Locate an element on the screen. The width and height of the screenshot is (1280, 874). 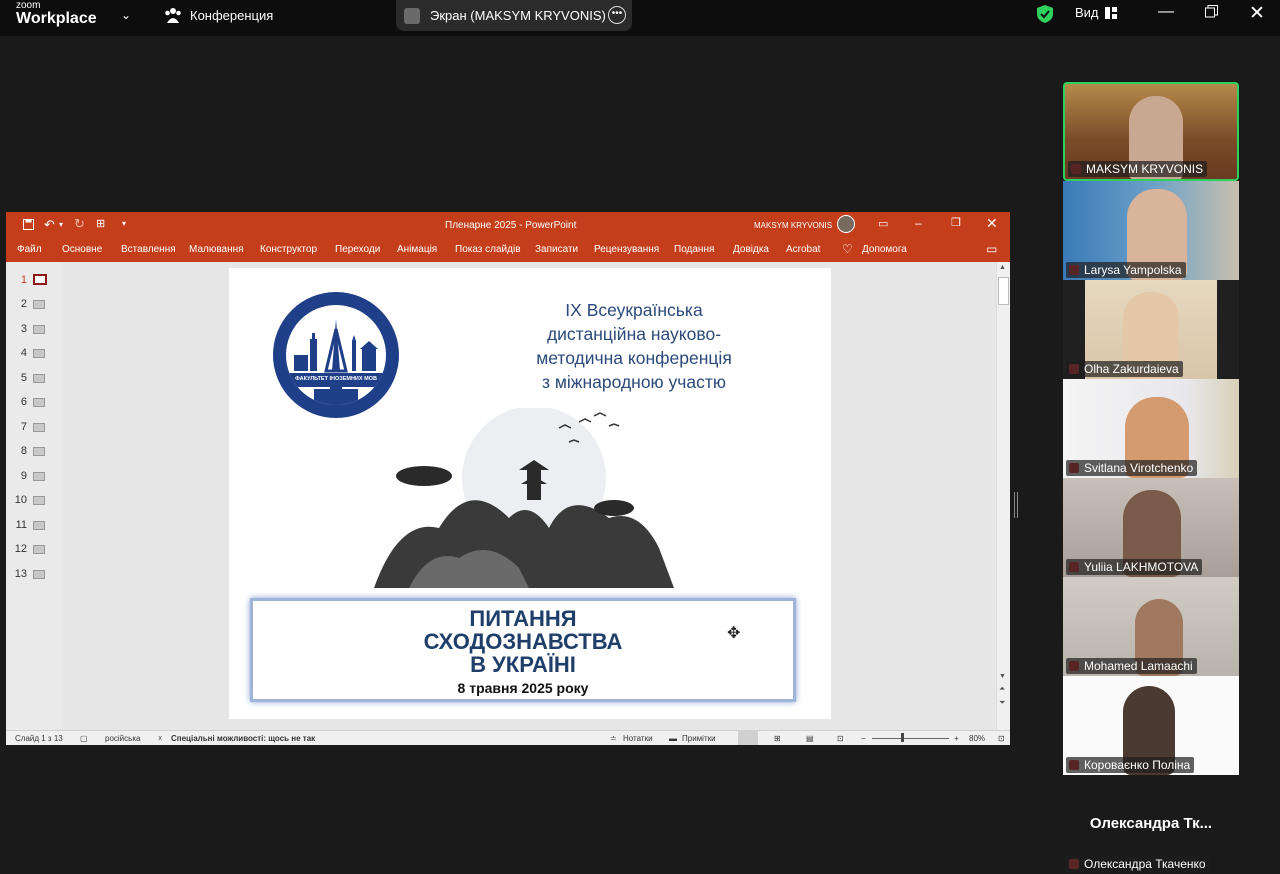
slide-thumbnail: 3 is located at coordinates (34, 330).